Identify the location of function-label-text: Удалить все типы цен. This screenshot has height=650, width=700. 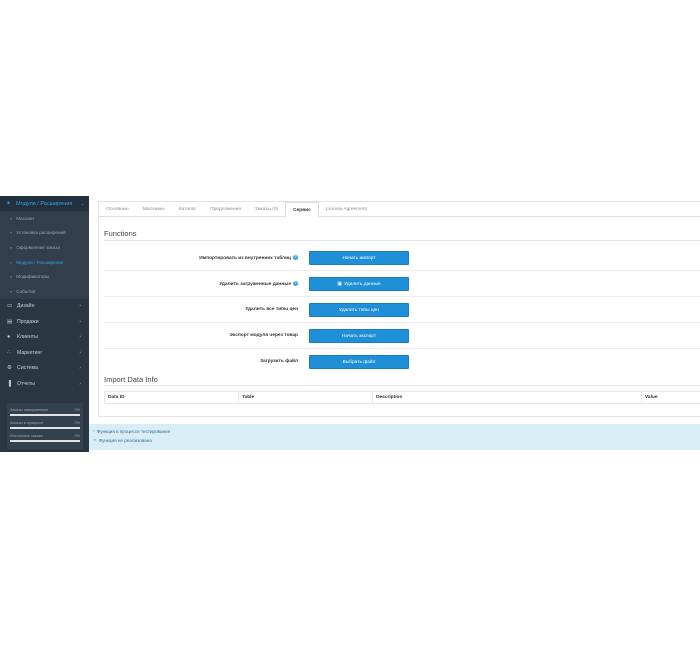
(271, 309).